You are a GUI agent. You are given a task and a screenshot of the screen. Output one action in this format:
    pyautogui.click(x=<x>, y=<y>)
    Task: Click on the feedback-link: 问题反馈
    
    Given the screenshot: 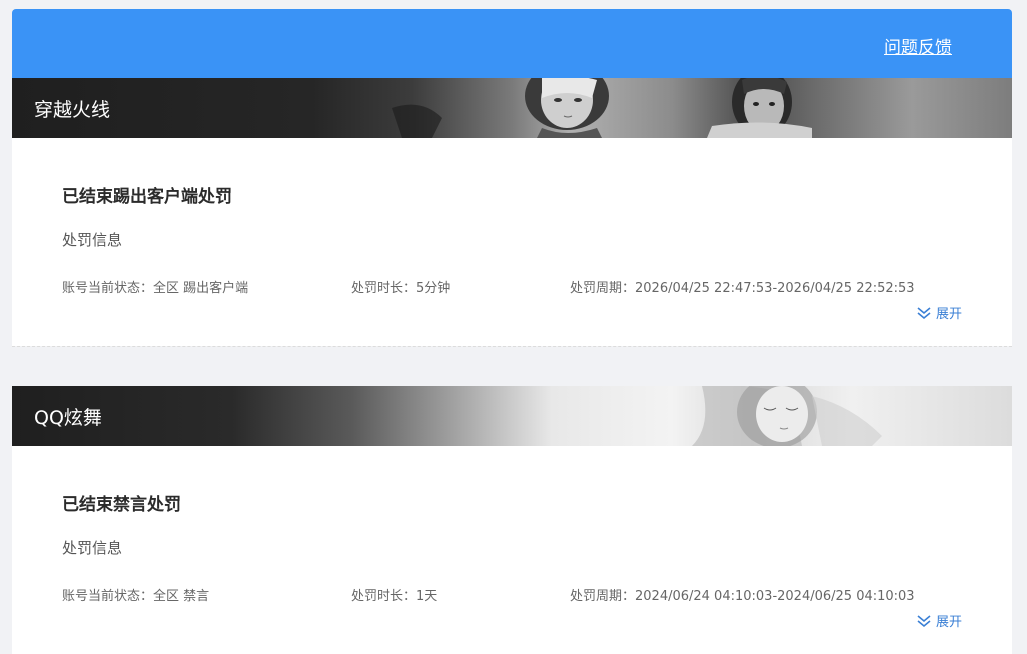 What is the action you would take?
    pyautogui.click(x=918, y=45)
    